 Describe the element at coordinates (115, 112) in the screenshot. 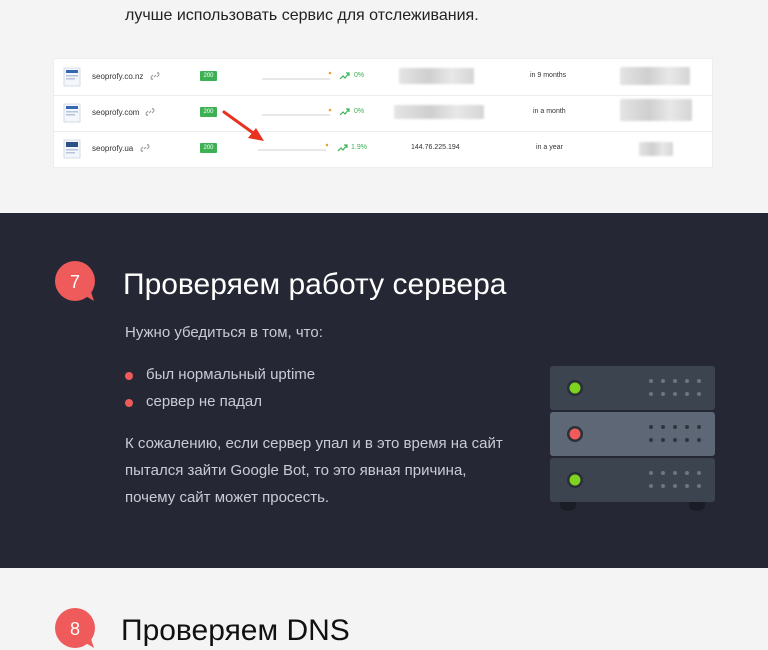

I see `domain-name: seoprofy.com` at that location.